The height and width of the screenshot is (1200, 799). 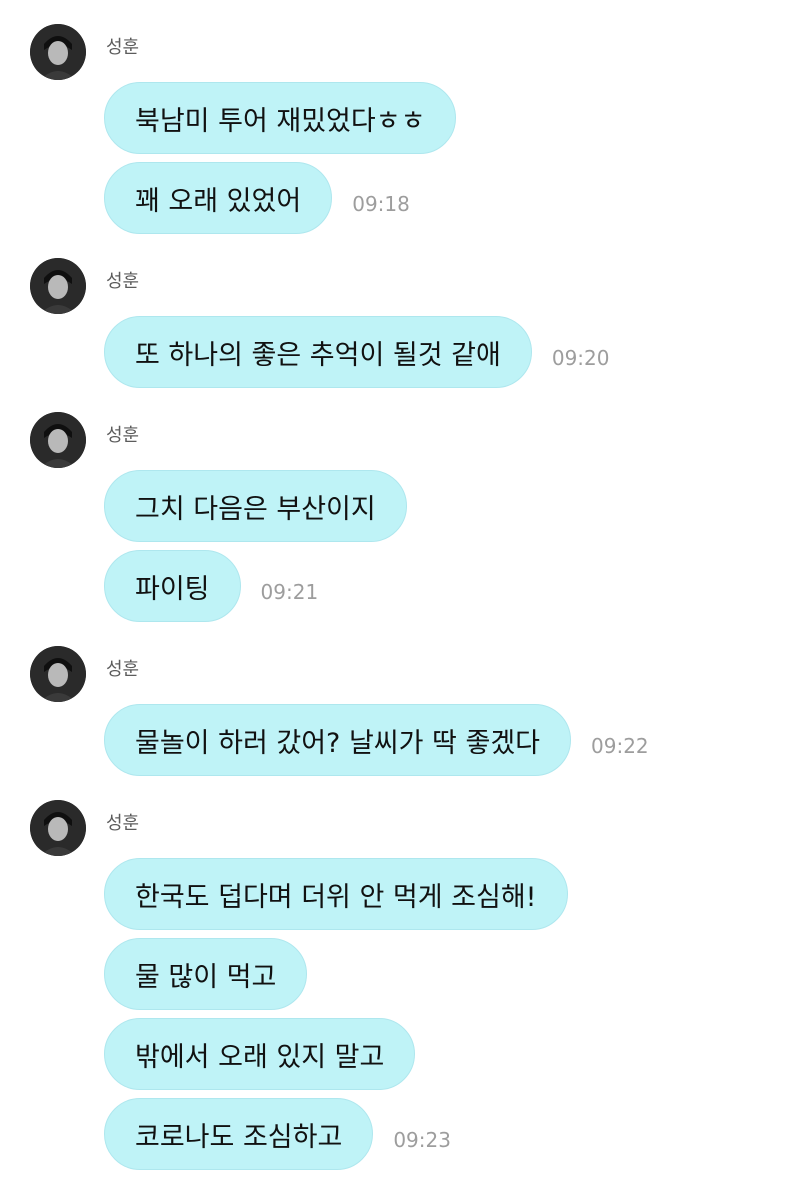 I want to click on message-row: 한국도 덥다며 더위 안 먹게 조심해!, so click(x=336, y=894).